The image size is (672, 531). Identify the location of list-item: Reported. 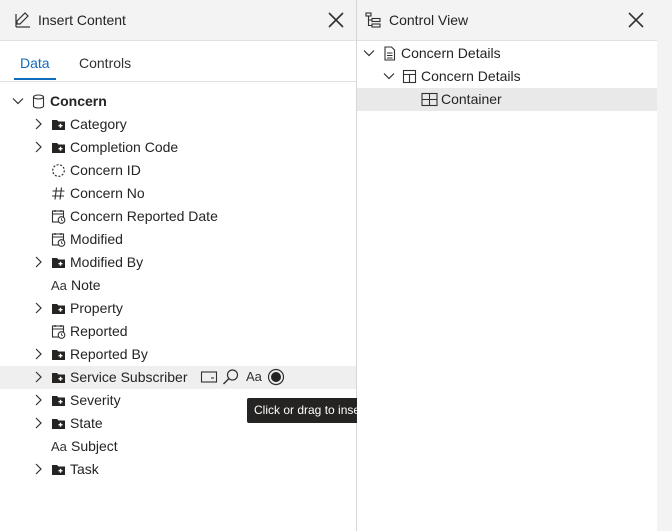
(178, 331).